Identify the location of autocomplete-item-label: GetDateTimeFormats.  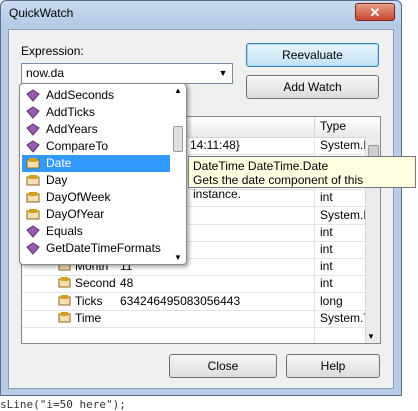
(103, 248).